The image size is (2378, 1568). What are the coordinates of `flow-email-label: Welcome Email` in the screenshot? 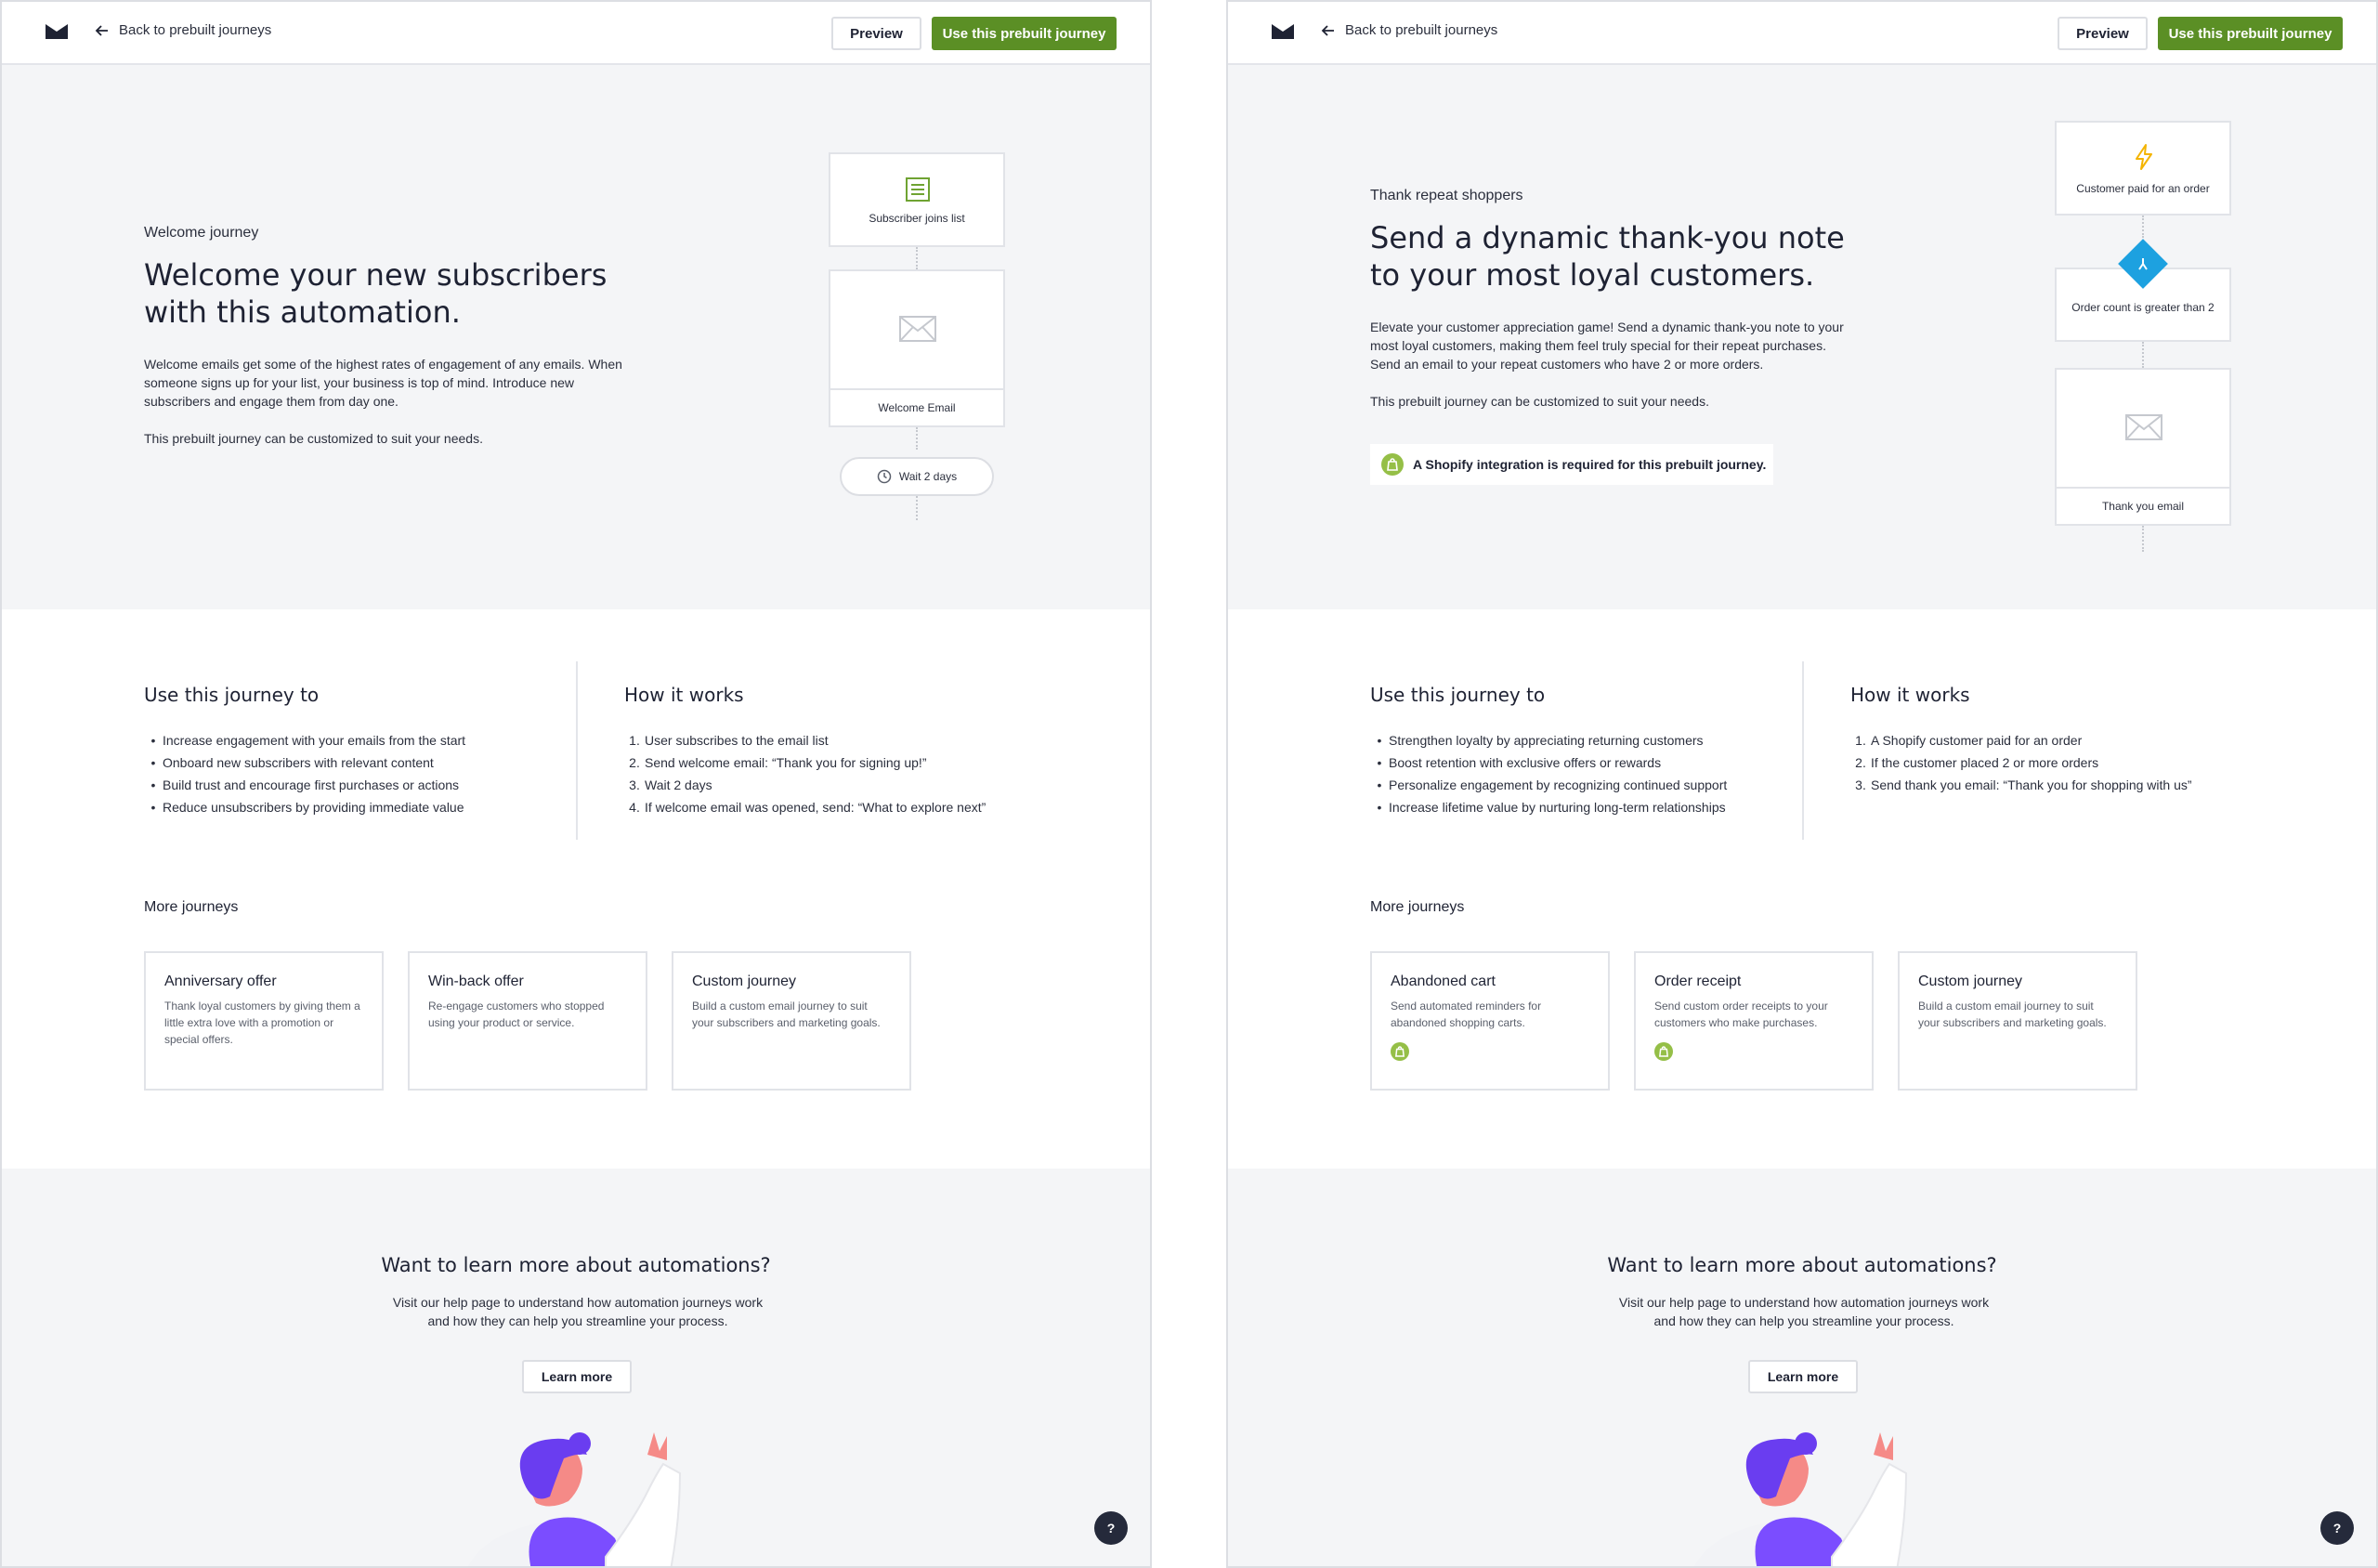 It's located at (917, 407).